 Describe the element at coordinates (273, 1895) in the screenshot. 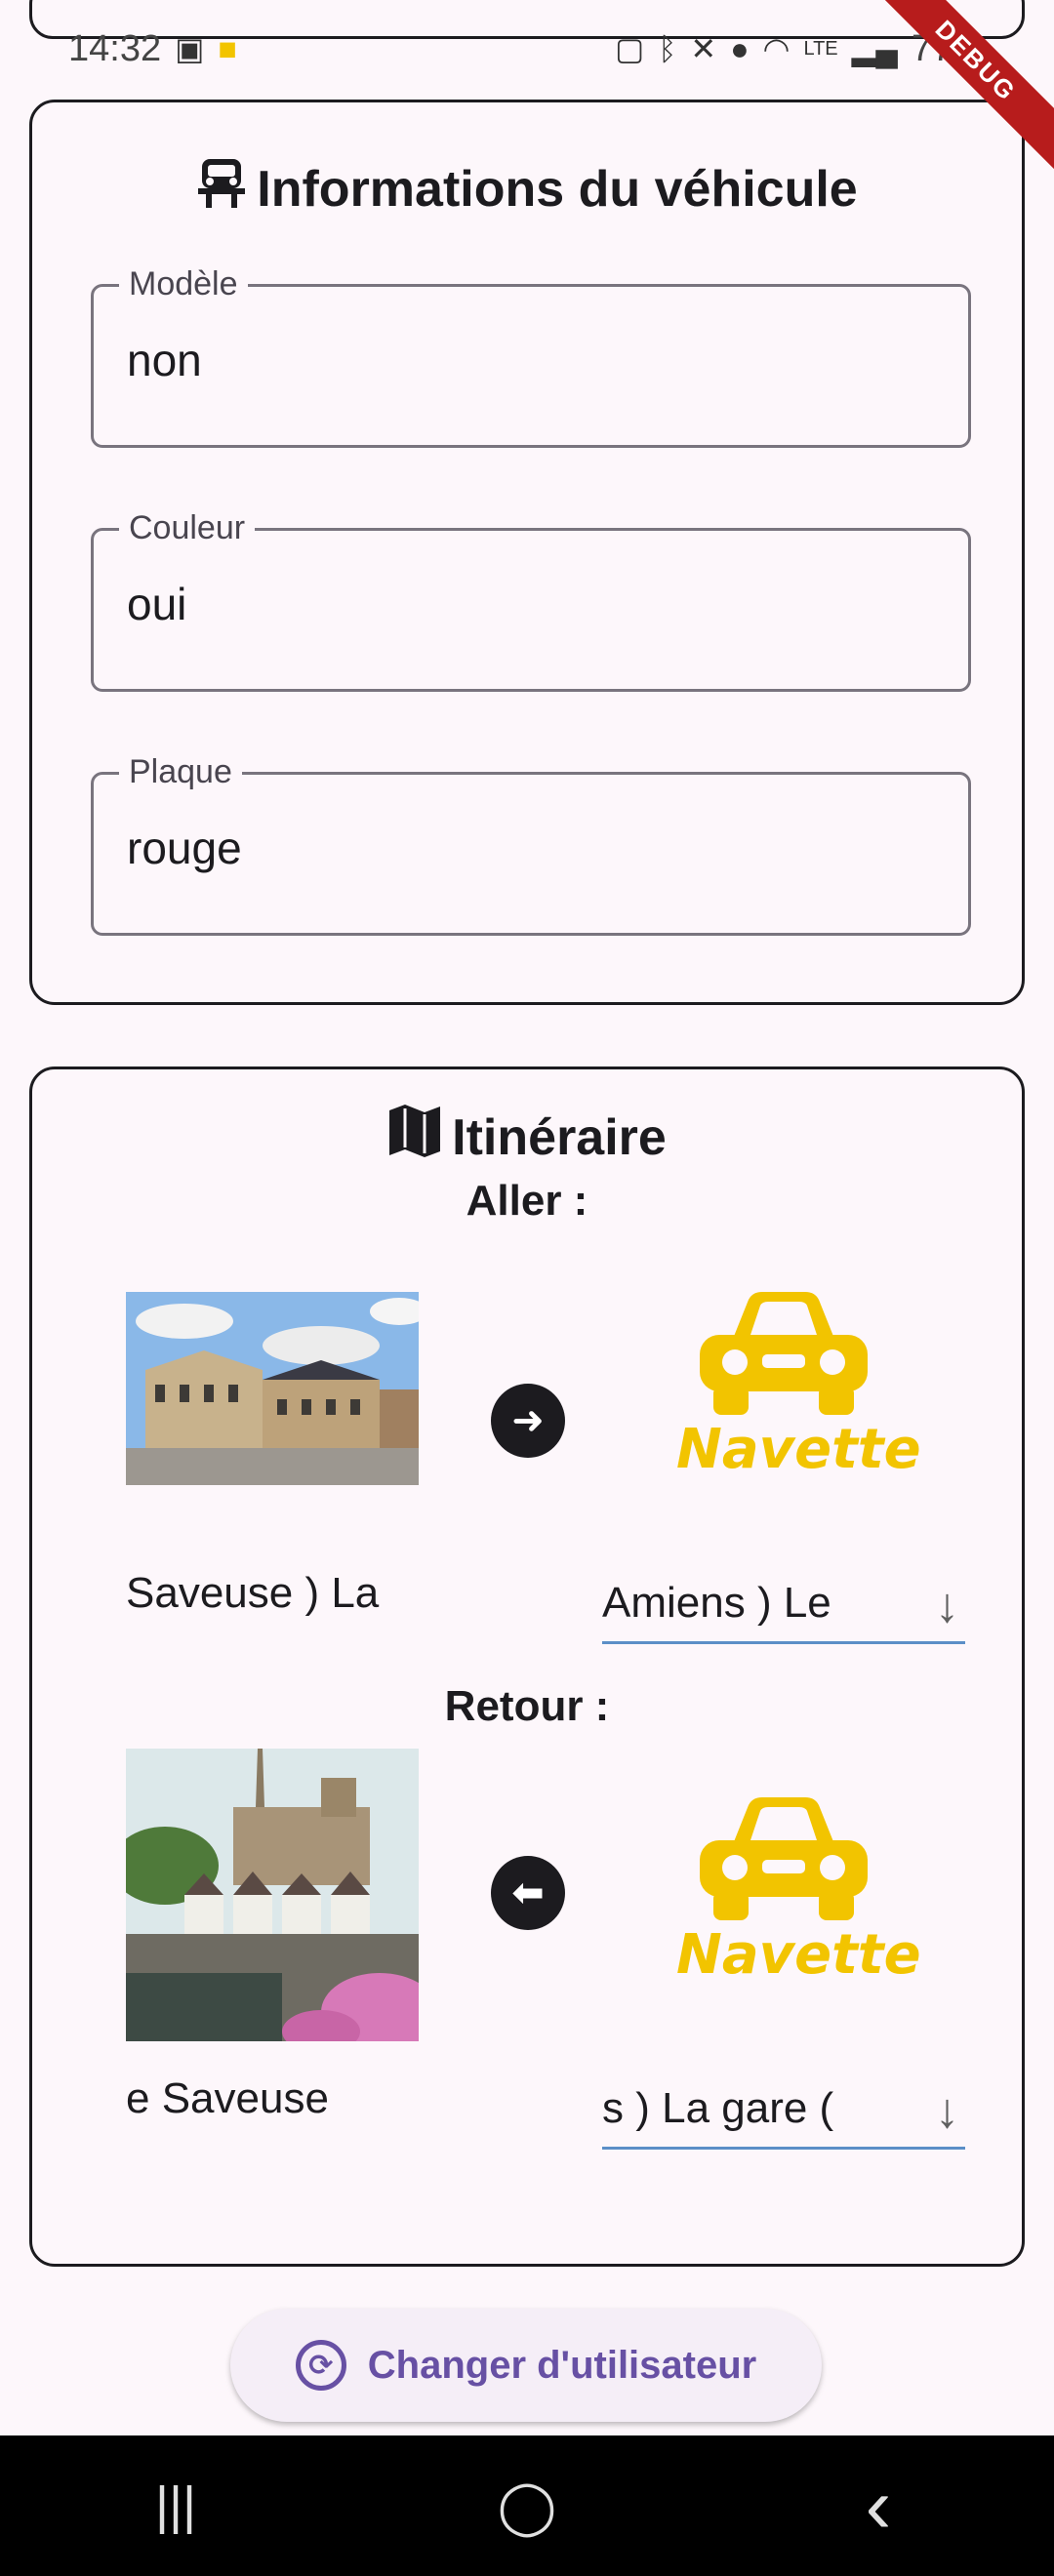

I see `retour-origin-photo` at that location.